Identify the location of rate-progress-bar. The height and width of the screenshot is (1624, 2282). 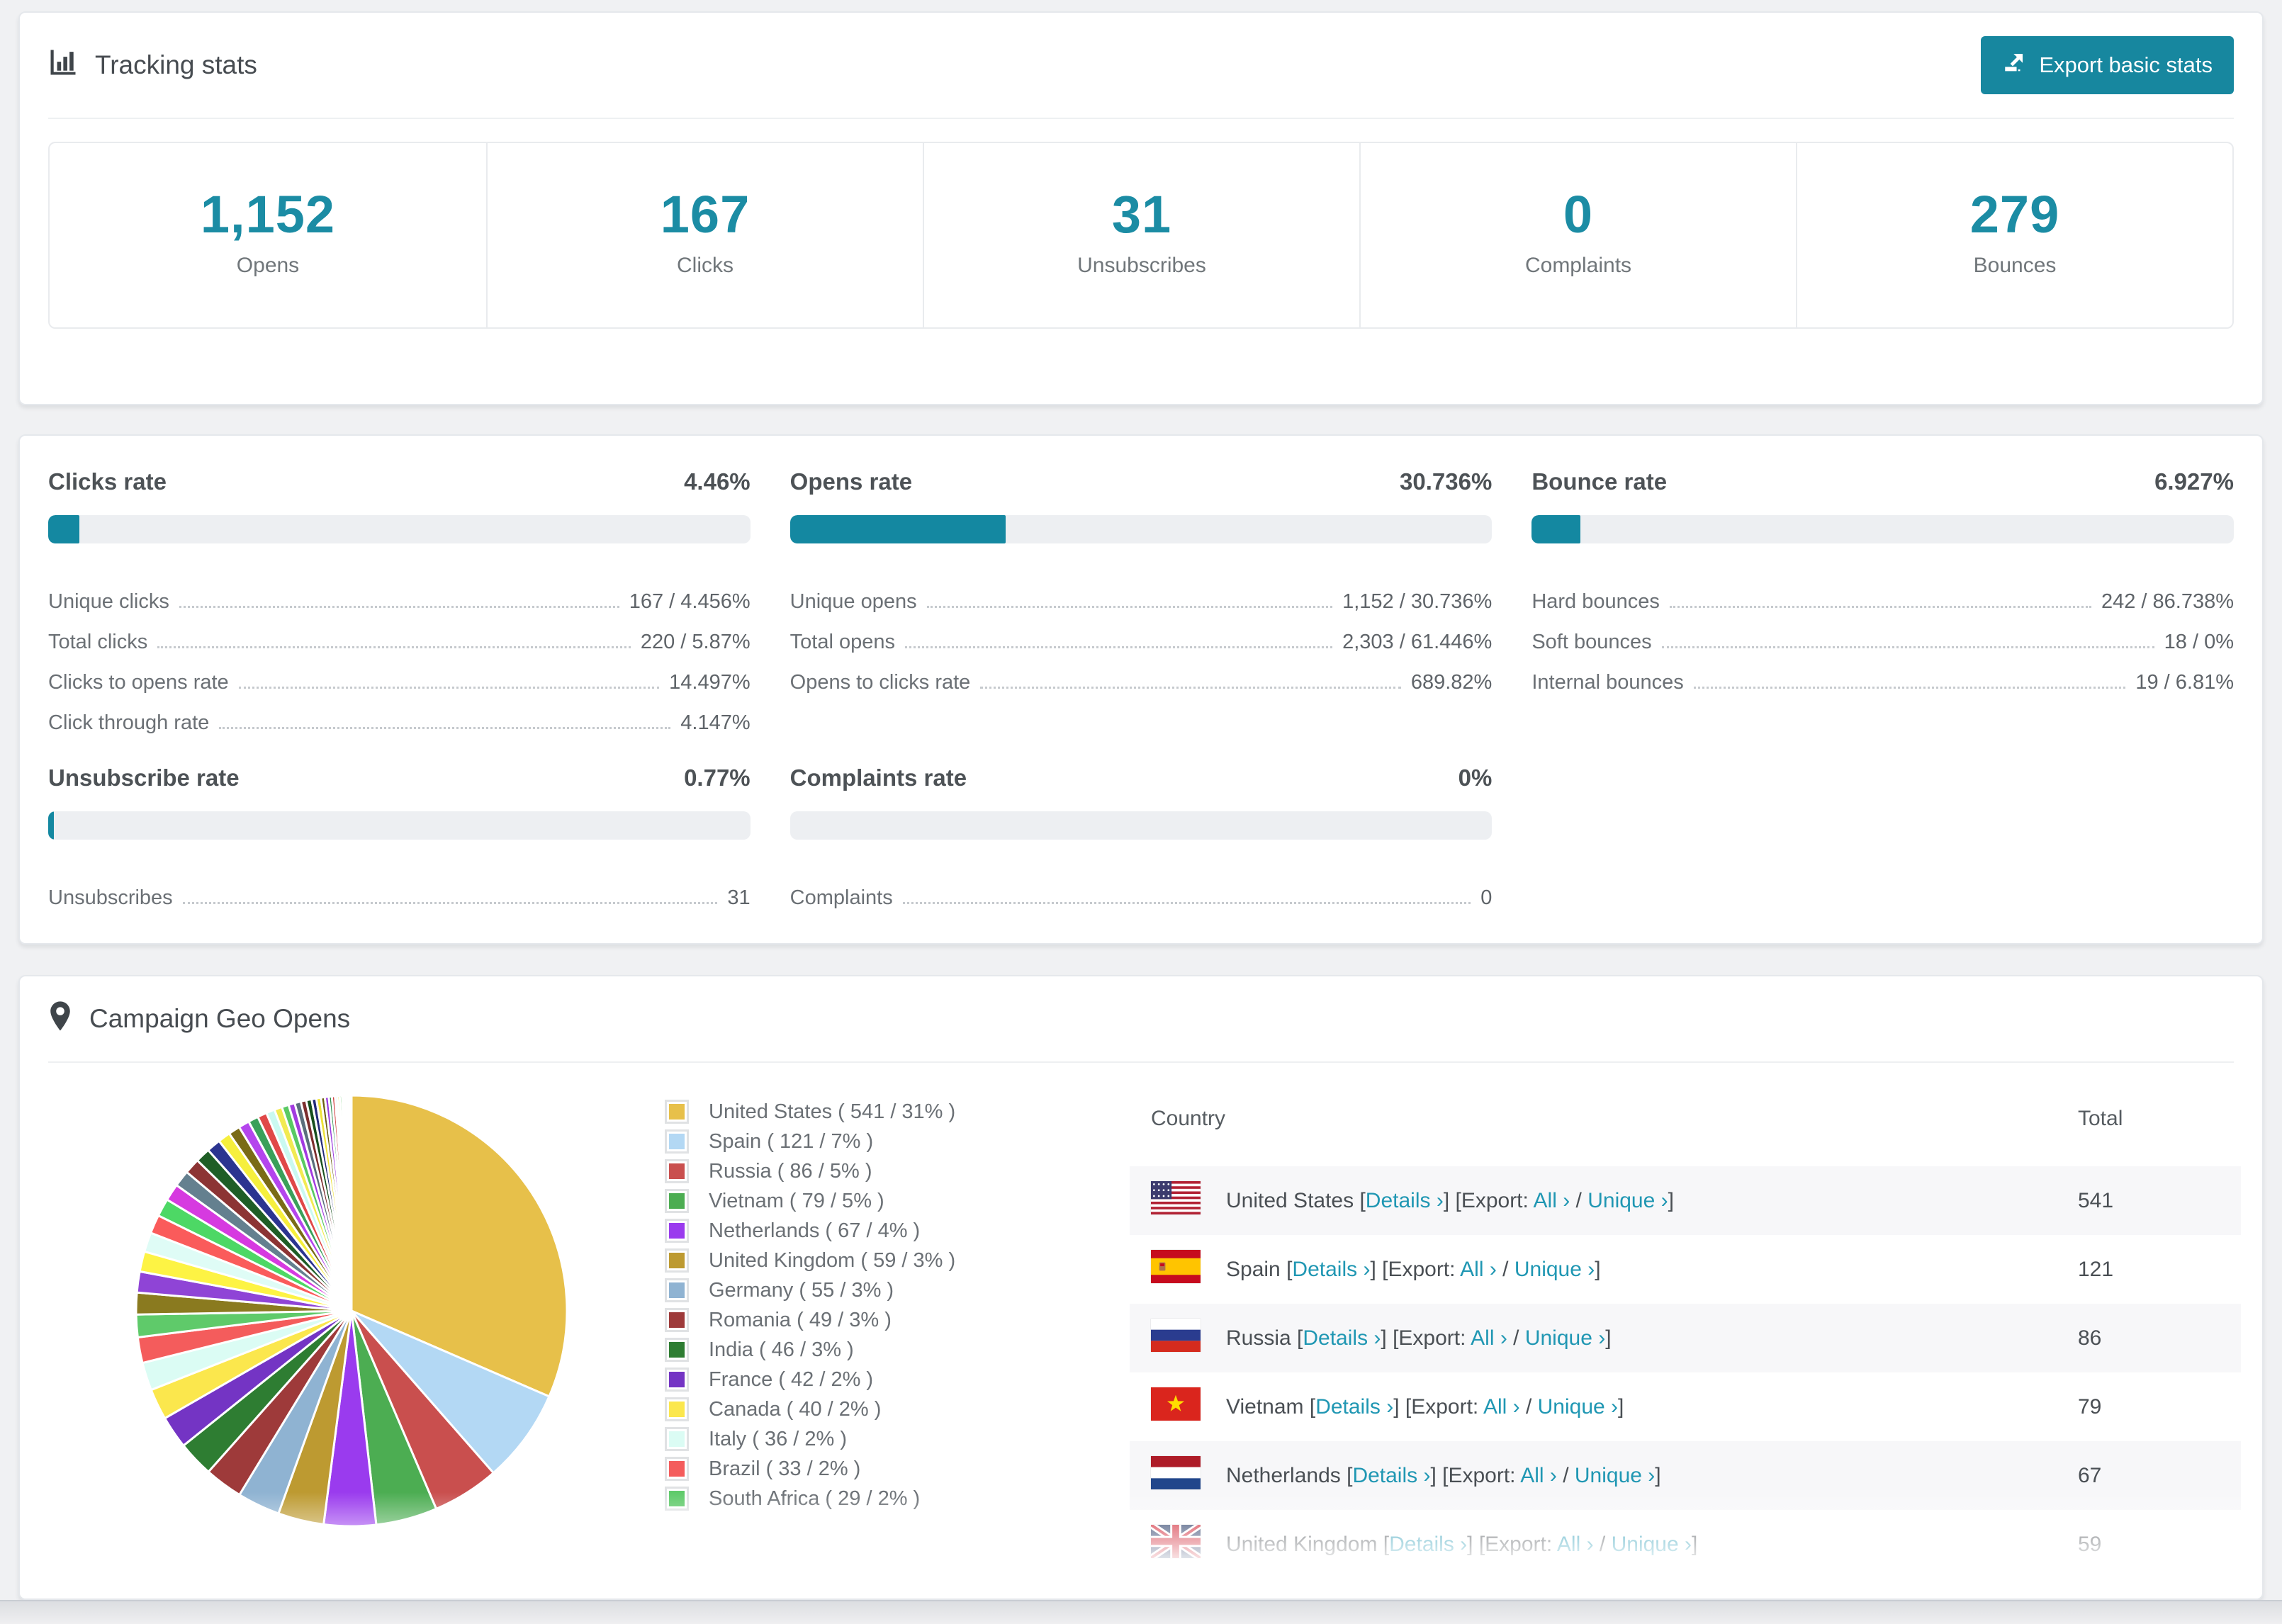
(399, 529).